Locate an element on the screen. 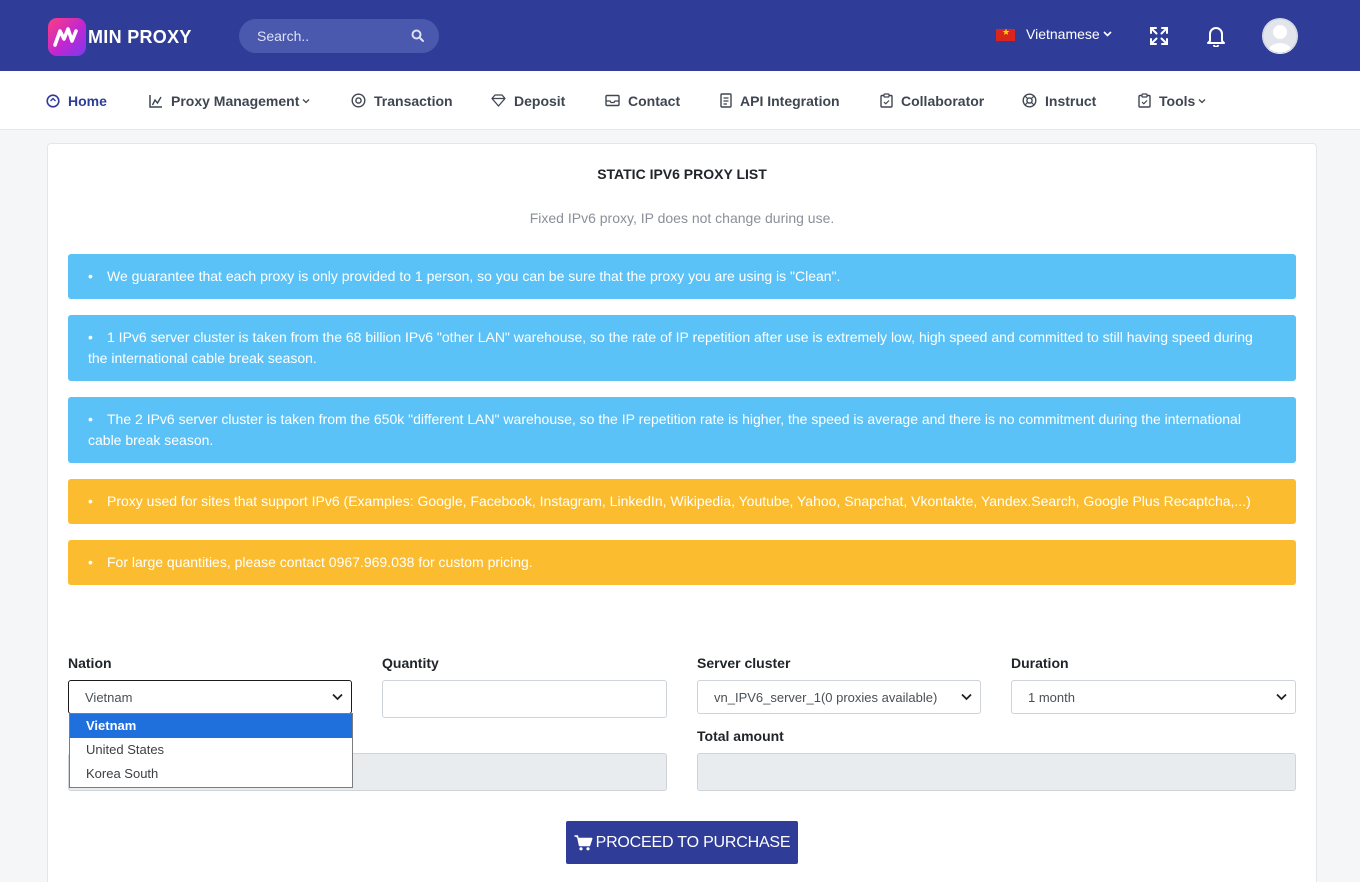  user-icon is located at coordinates (1280, 36).